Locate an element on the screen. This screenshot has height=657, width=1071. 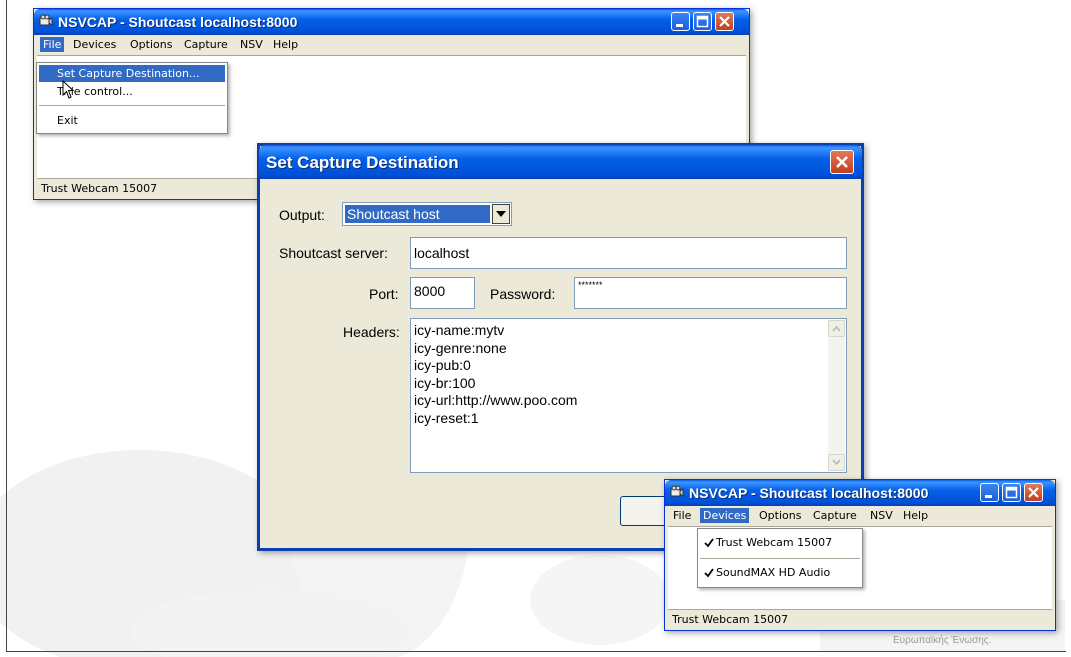
output-select-value: Shoutcast host is located at coordinates (417, 214).